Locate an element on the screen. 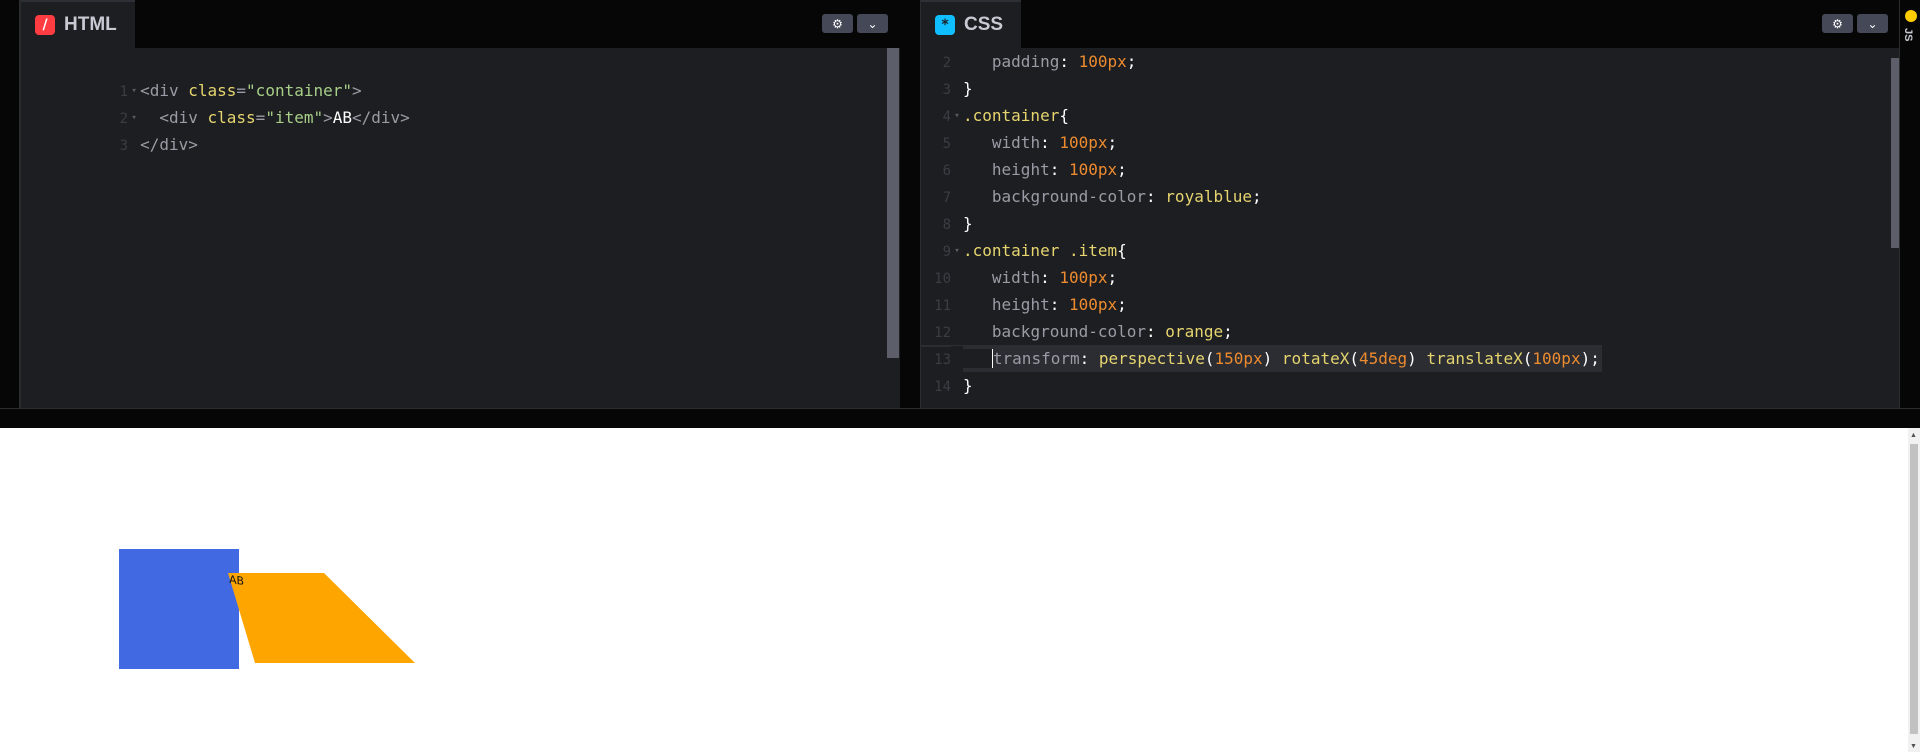 The height and width of the screenshot is (752, 1920). code-token: height is located at coordinates (1020, 169).